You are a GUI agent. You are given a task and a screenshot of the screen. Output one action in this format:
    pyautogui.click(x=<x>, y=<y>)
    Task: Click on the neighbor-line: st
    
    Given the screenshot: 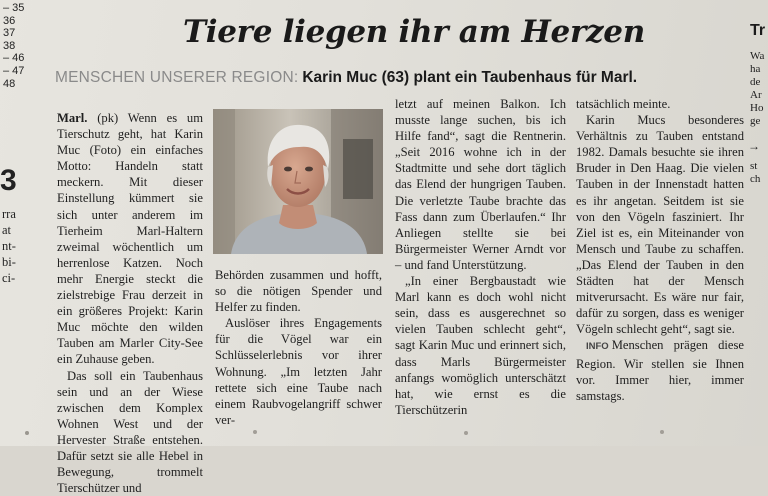 What is the action you would take?
    pyautogui.click(x=755, y=166)
    